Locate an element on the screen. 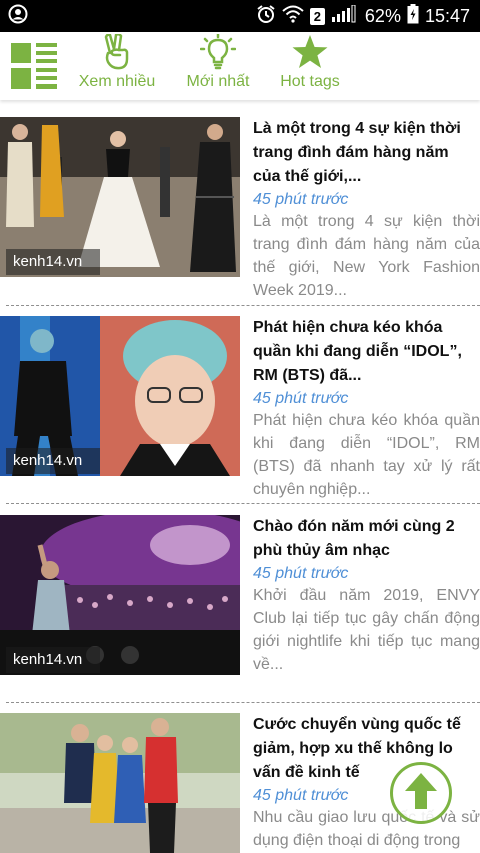 This screenshot has width=480, height=853. peace-hand-icon is located at coordinates (117, 52).